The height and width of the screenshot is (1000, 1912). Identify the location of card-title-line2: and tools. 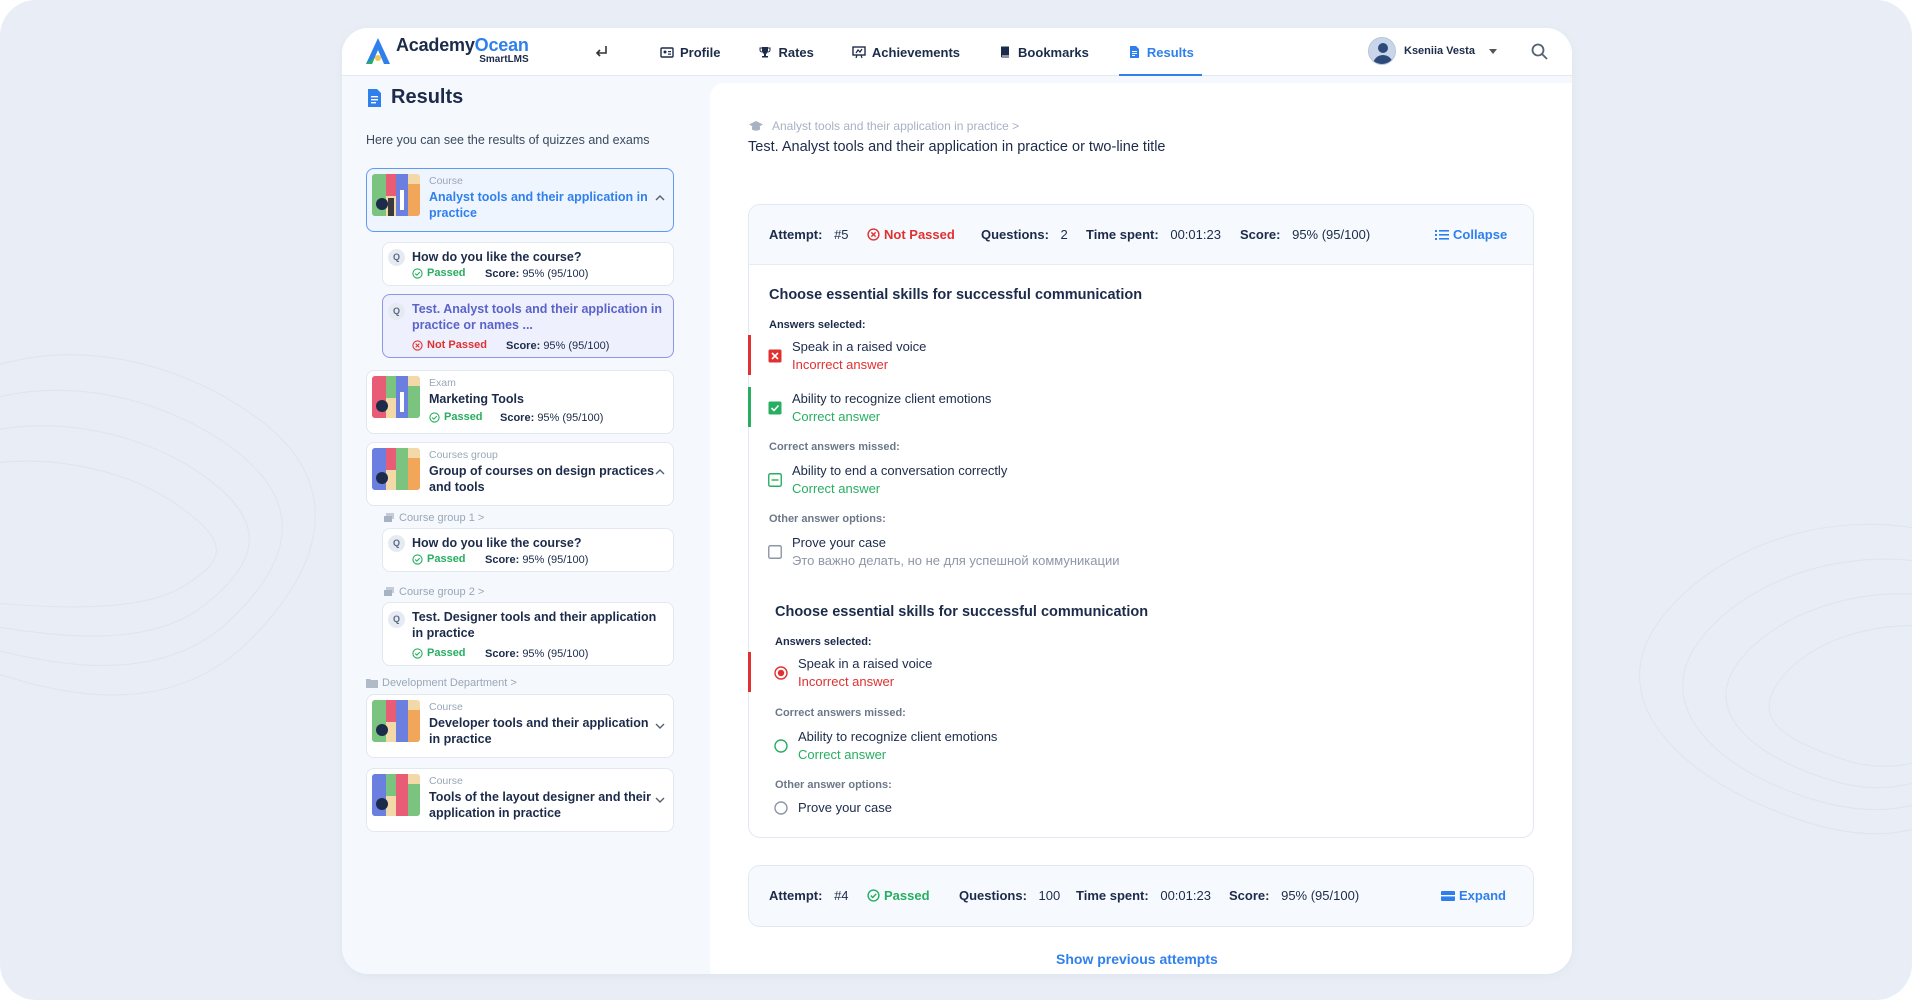
(457, 487).